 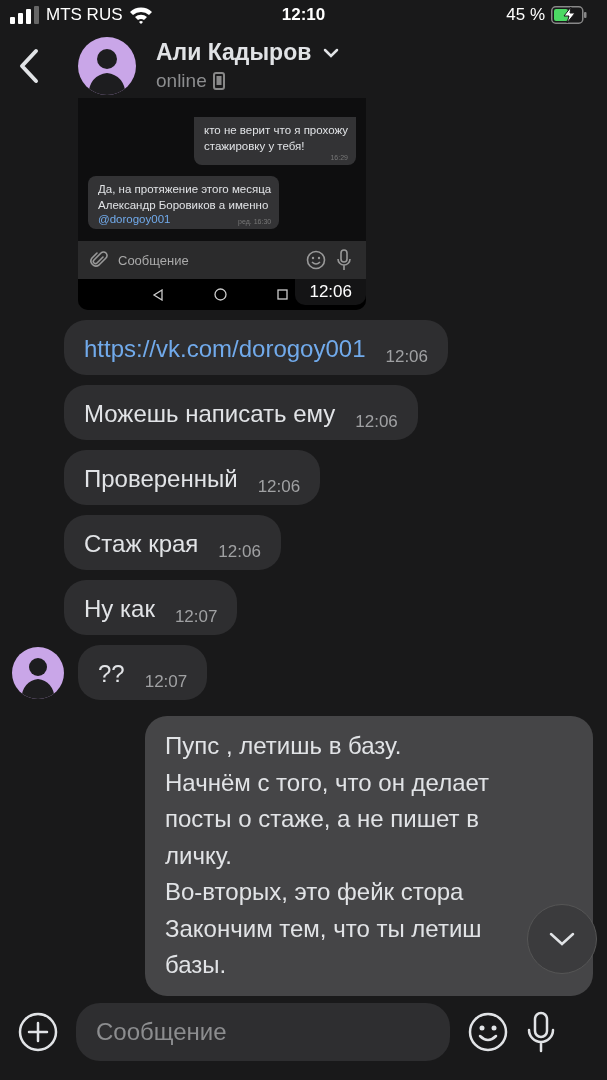 What do you see at coordinates (119, 609) in the screenshot?
I see `message-text: Ну как` at bounding box center [119, 609].